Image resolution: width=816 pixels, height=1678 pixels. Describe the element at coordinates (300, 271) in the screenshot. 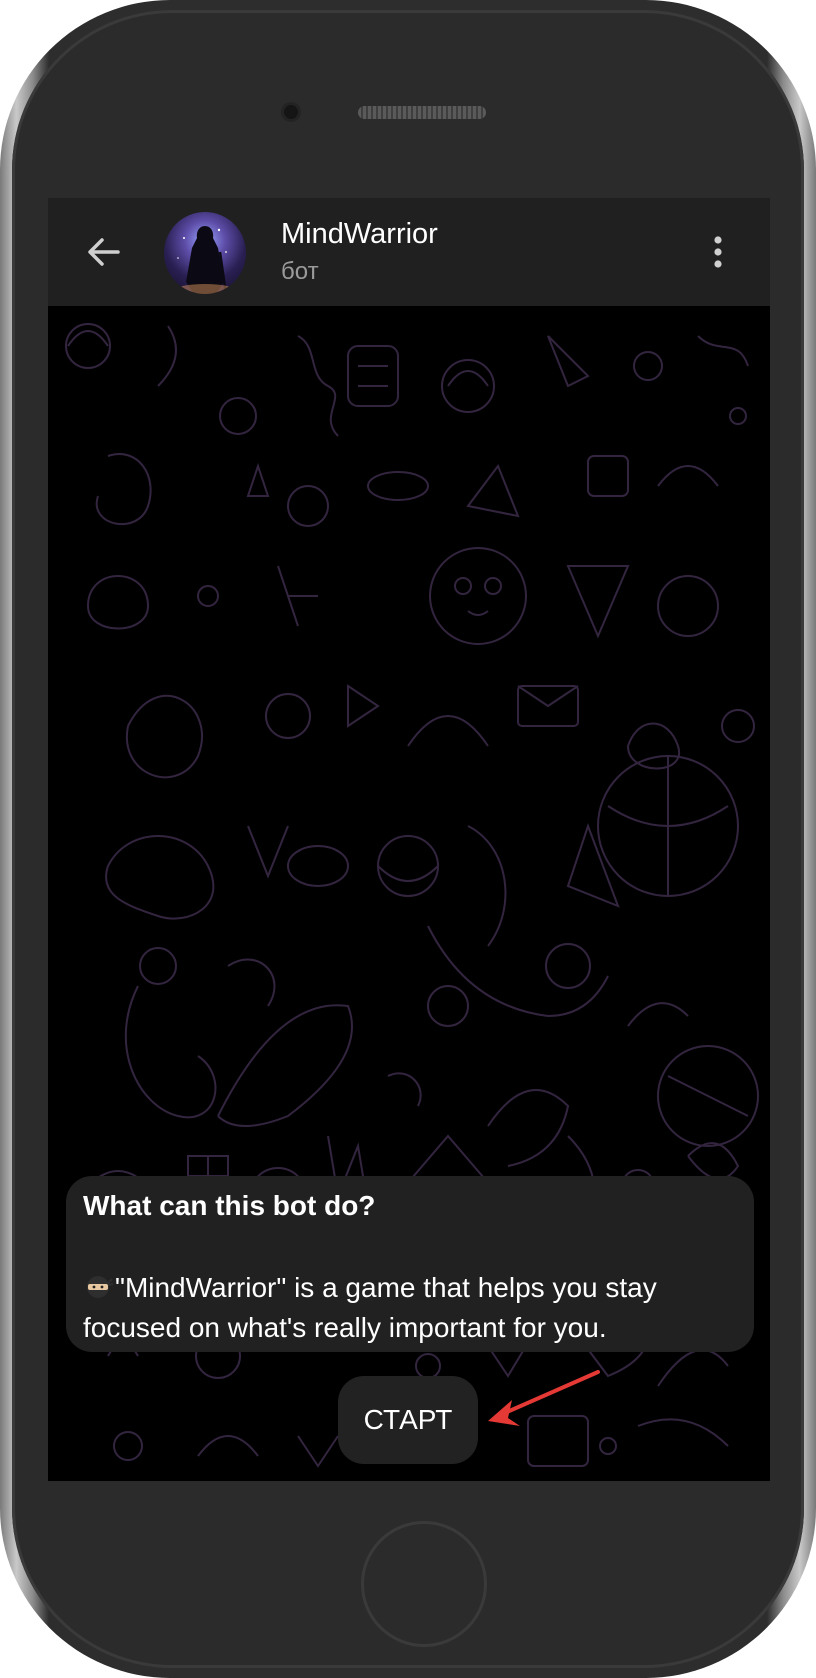

I see `chat-subtitle: бот` at that location.